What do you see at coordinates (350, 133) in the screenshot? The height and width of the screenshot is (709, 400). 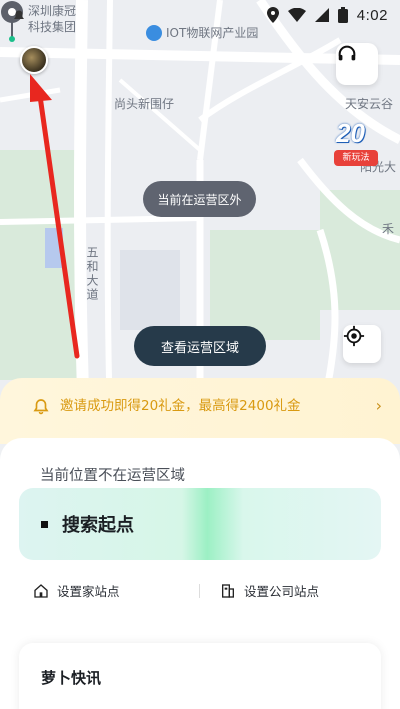 I see `promo-badge-number: 20` at bounding box center [350, 133].